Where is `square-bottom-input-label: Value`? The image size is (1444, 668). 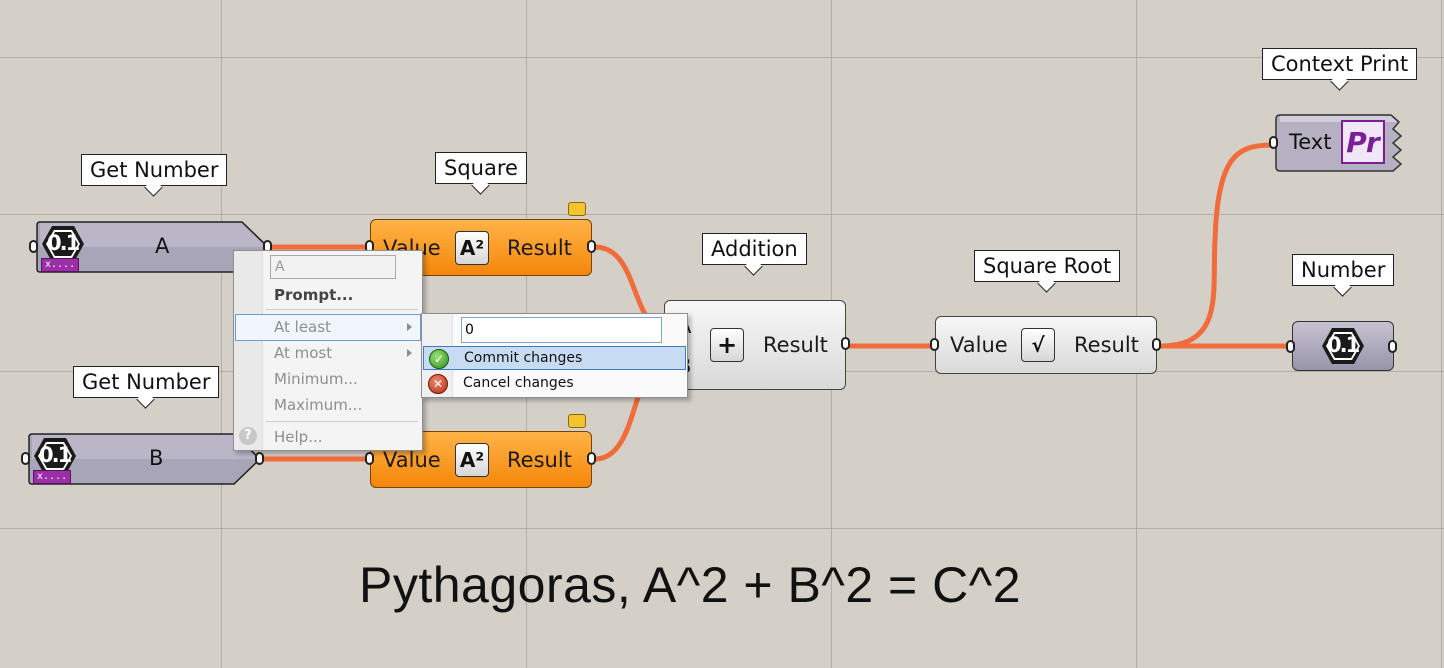
square-bottom-input-label: Value is located at coordinates (412, 459).